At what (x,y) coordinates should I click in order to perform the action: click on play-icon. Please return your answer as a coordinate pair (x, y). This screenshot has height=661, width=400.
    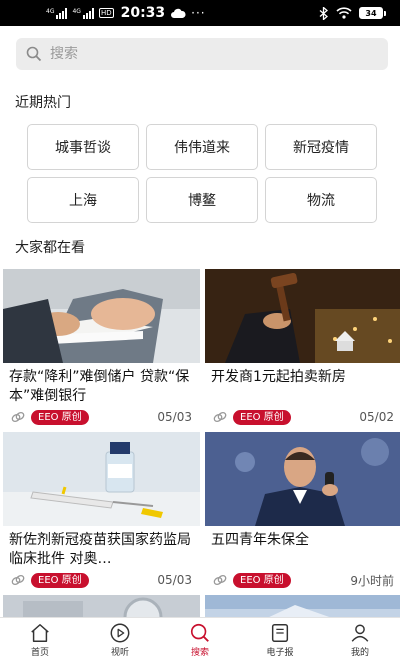
    Looking at the image, I should click on (120, 632).